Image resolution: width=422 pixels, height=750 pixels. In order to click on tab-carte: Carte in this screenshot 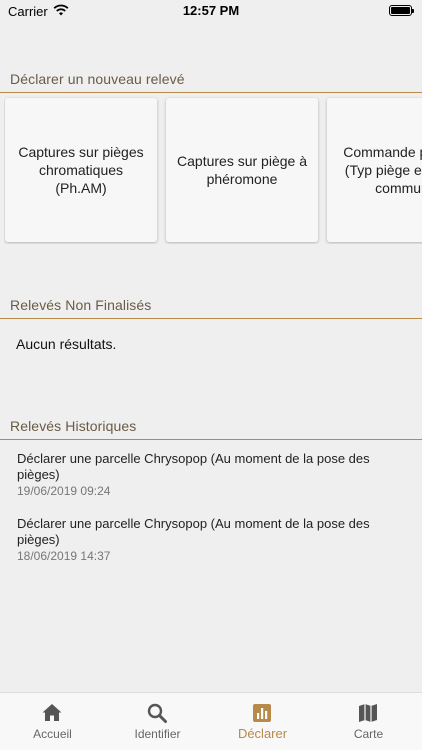, I will do `click(368, 721)`.